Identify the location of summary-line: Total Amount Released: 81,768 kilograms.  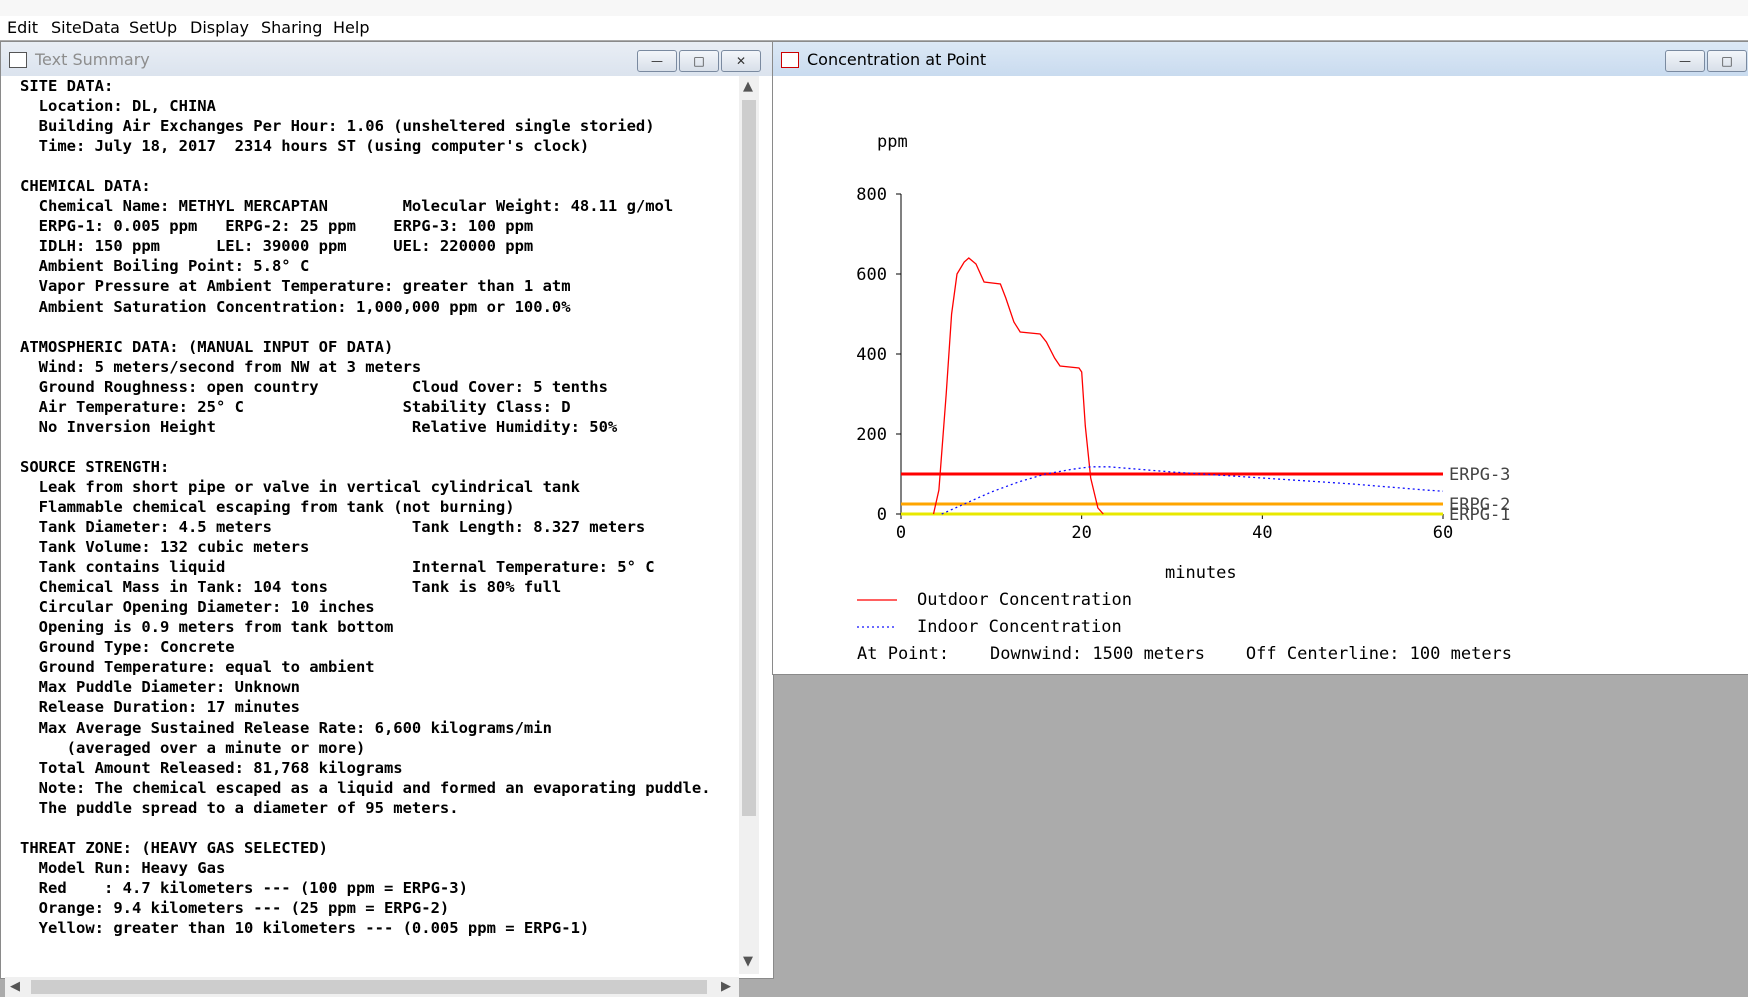
(211, 767).